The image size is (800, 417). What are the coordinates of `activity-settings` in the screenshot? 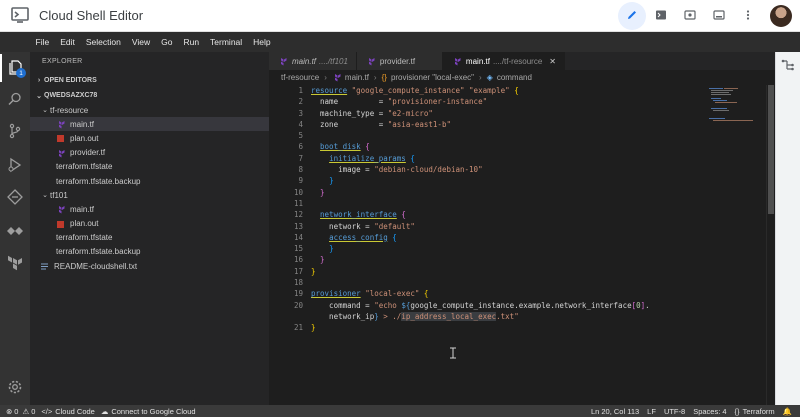 It's located at (15, 388).